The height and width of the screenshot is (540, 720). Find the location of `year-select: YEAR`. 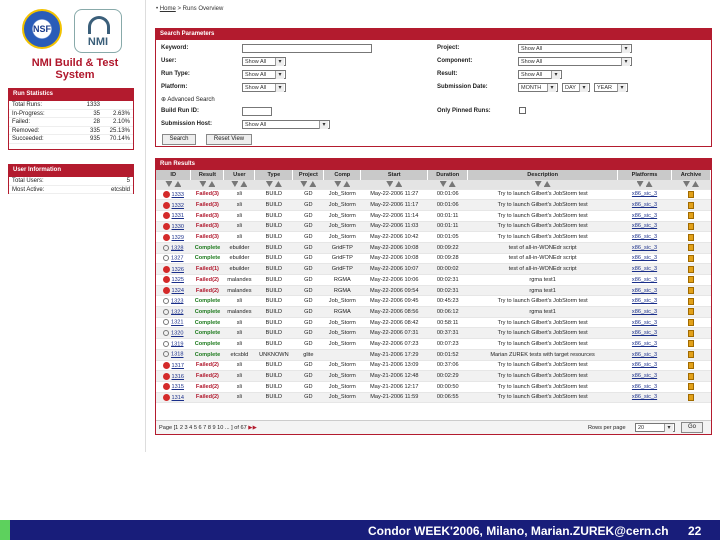

year-select: YEAR is located at coordinates (611, 87).